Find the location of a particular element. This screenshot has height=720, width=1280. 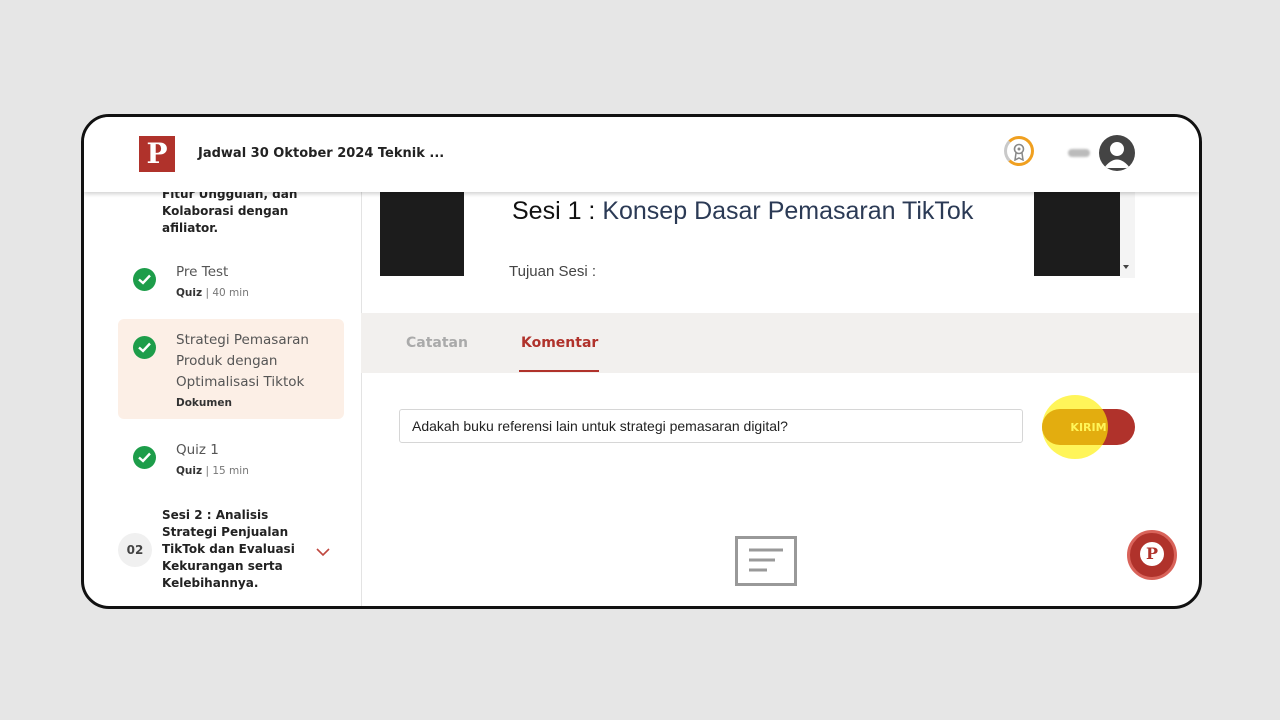

sidebar-item-meta: Quiz | 15 min is located at coordinates (212, 471).